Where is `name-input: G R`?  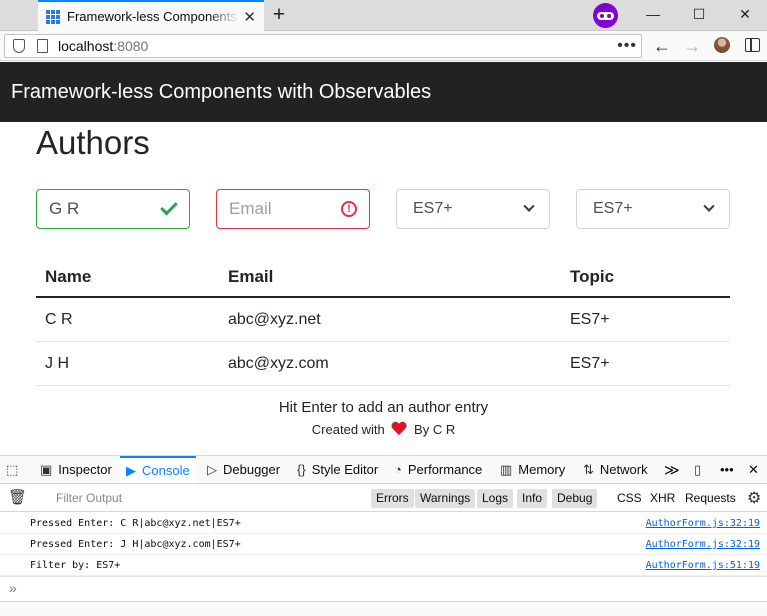
name-input: G R is located at coordinates (113, 209).